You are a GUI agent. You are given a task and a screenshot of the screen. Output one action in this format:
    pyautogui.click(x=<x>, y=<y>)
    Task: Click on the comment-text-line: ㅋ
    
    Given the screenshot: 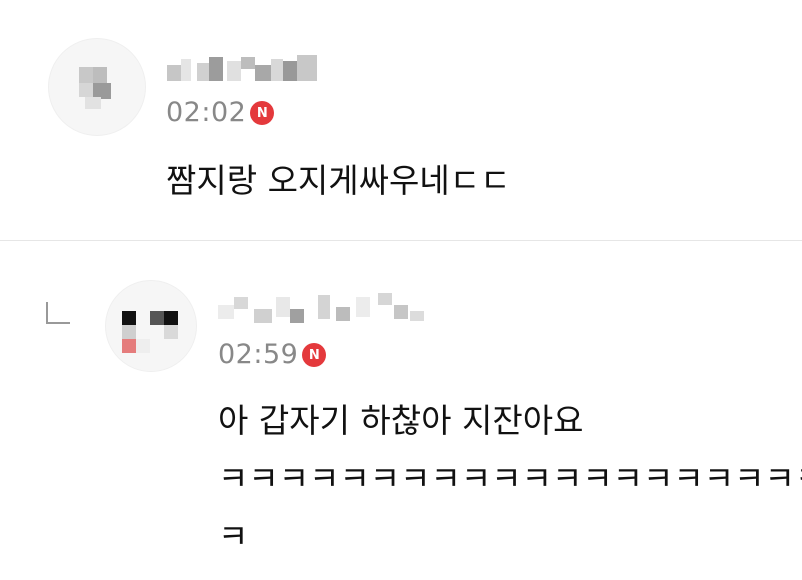 What is the action you would take?
    pyautogui.click(x=233, y=536)
    